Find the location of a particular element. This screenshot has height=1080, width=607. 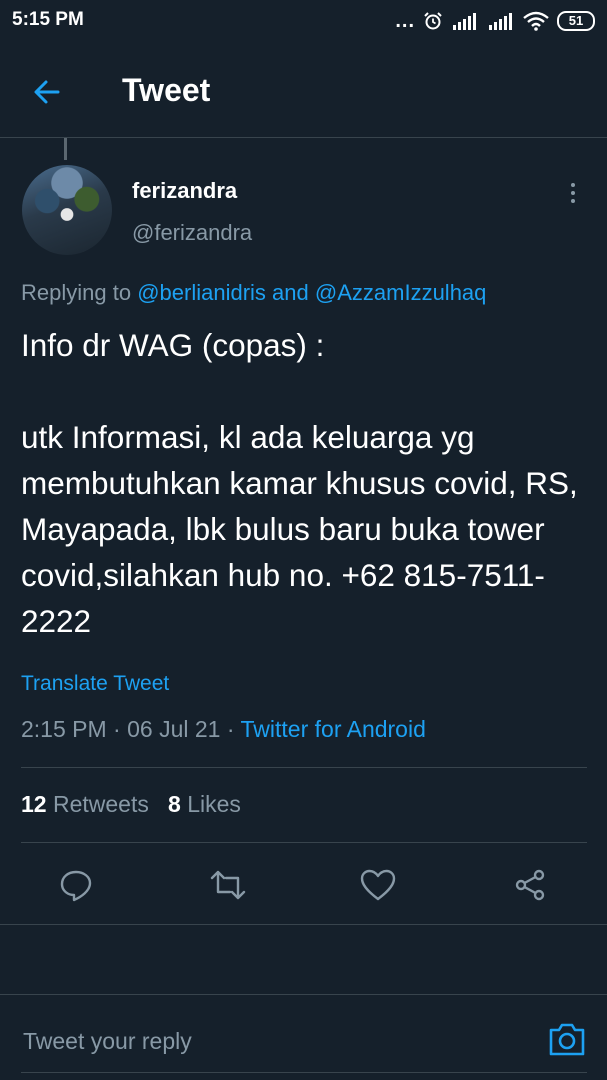

author-display-name: ferizandra is located at coordinates (184, 191).